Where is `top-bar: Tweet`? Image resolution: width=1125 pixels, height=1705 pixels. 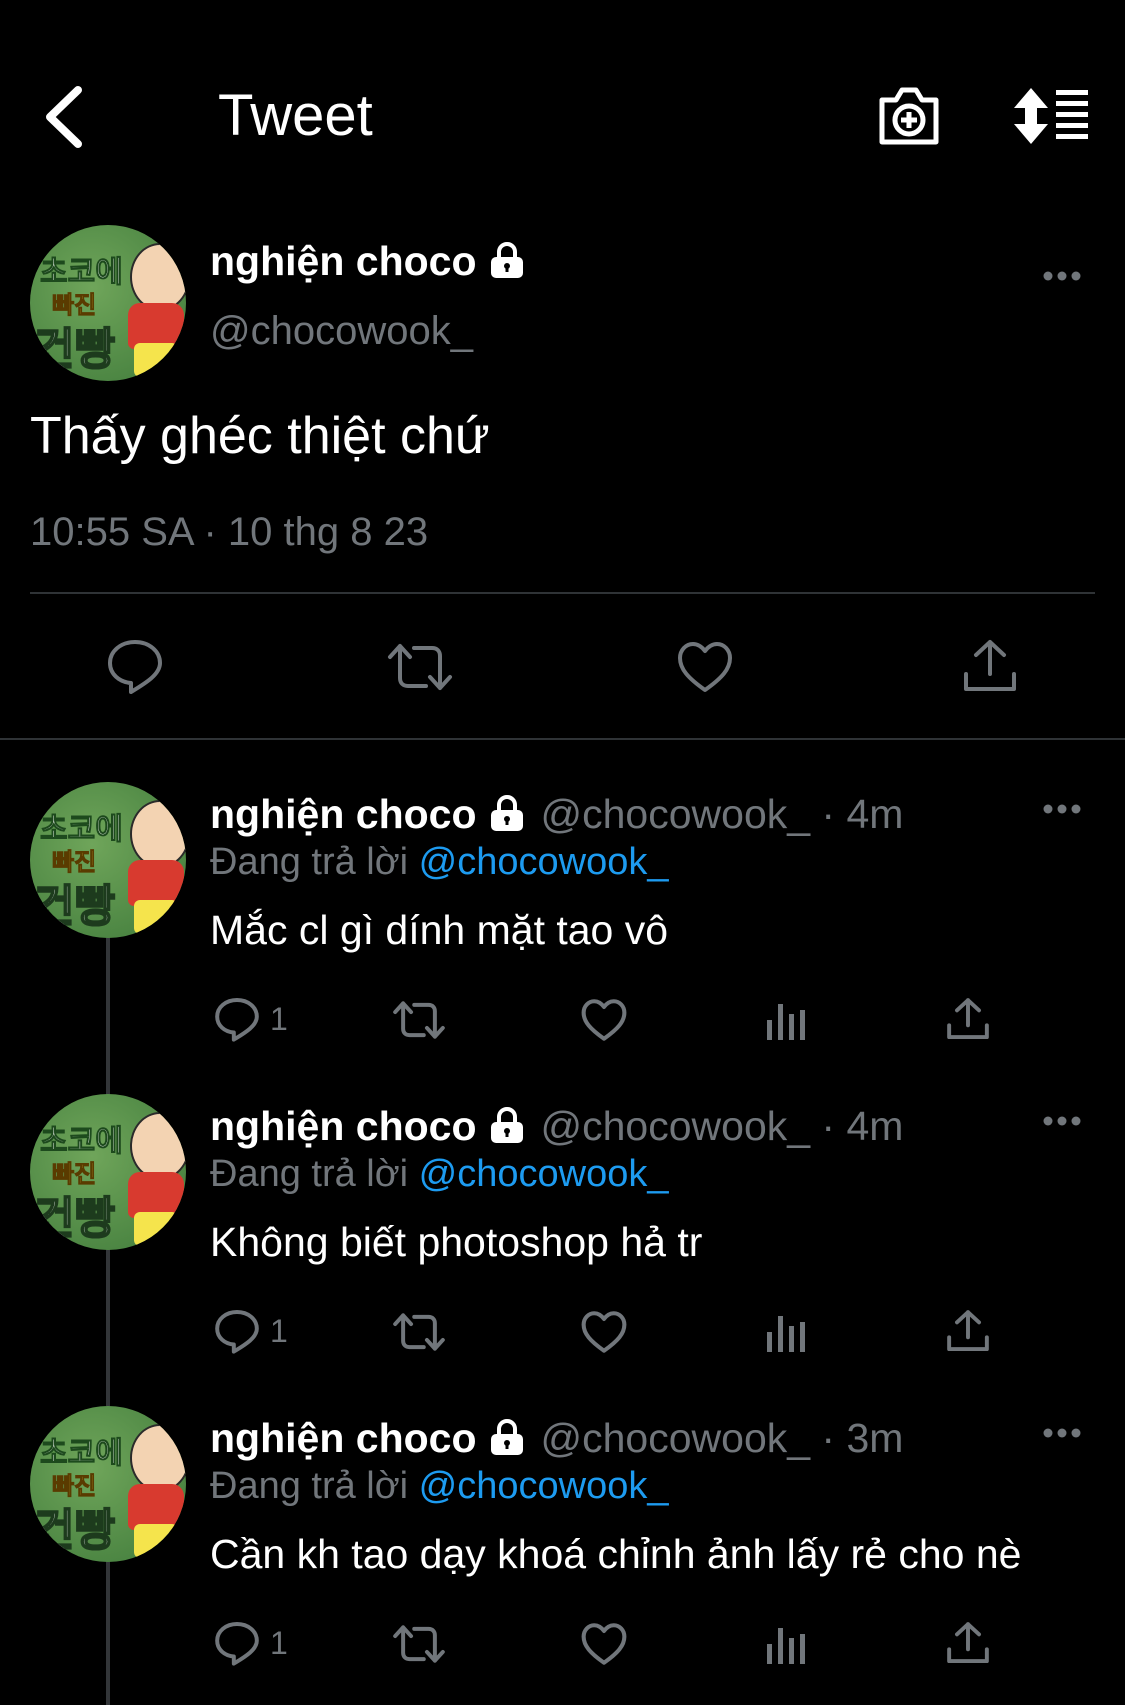
top-bar: Tweet is located at coordinates (562, 95).